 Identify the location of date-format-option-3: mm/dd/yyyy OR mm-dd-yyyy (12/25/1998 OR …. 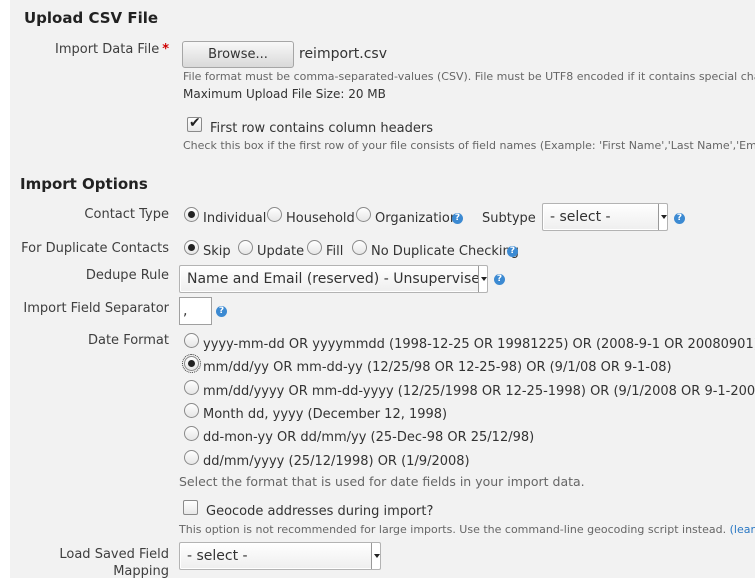
(479, 391).